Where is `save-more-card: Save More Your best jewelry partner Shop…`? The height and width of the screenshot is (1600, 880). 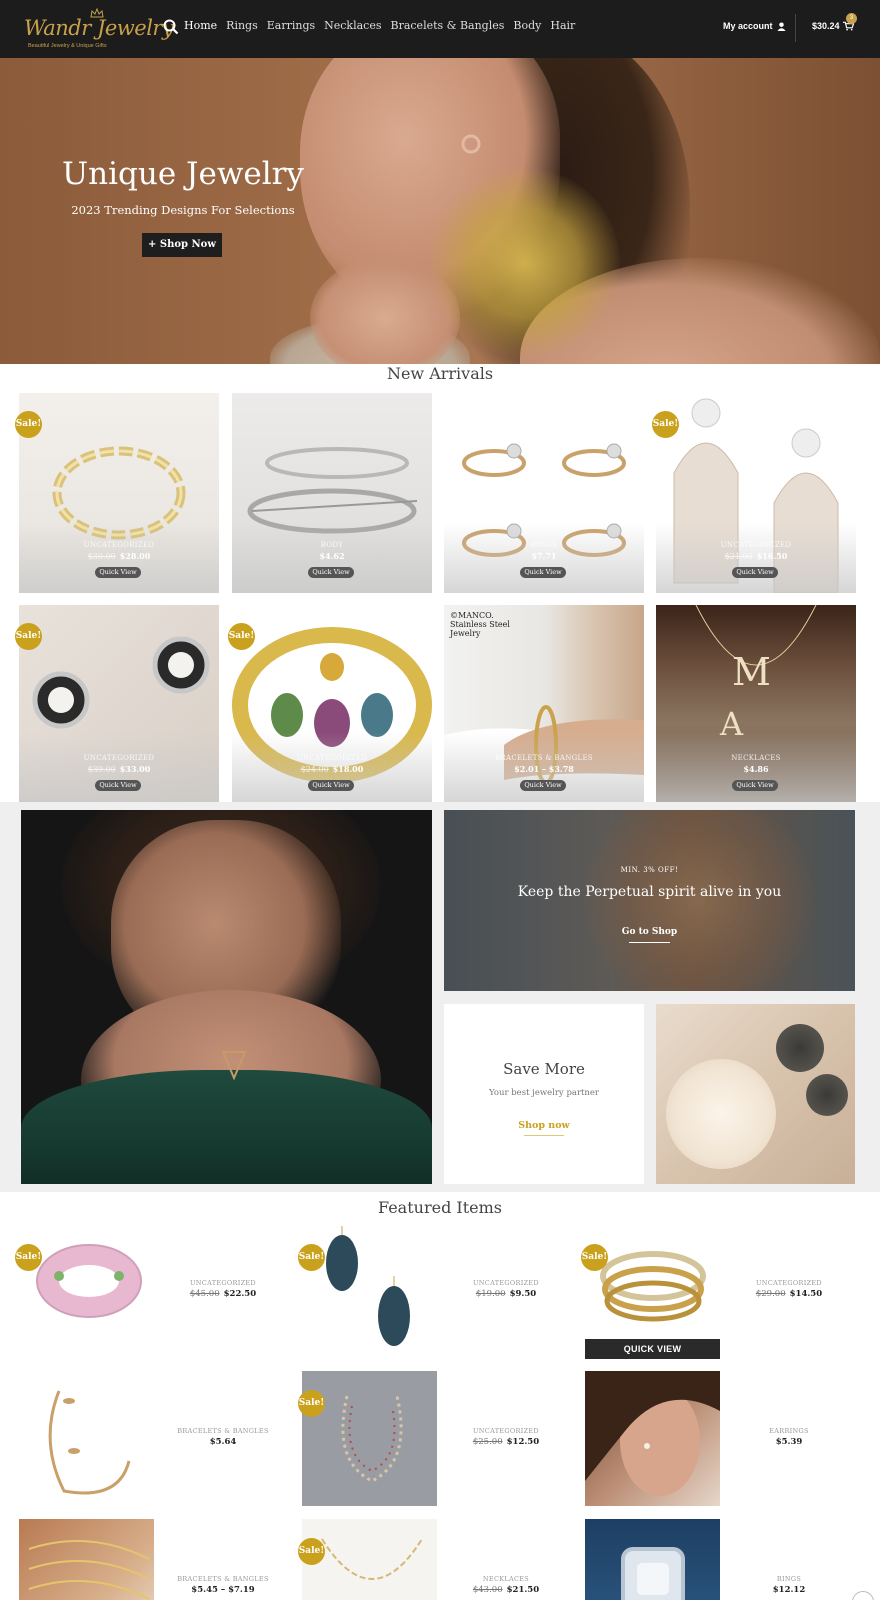 save-more-card: Save More Your best jewelry partner Shop… is located at coordinates (544, 1094).